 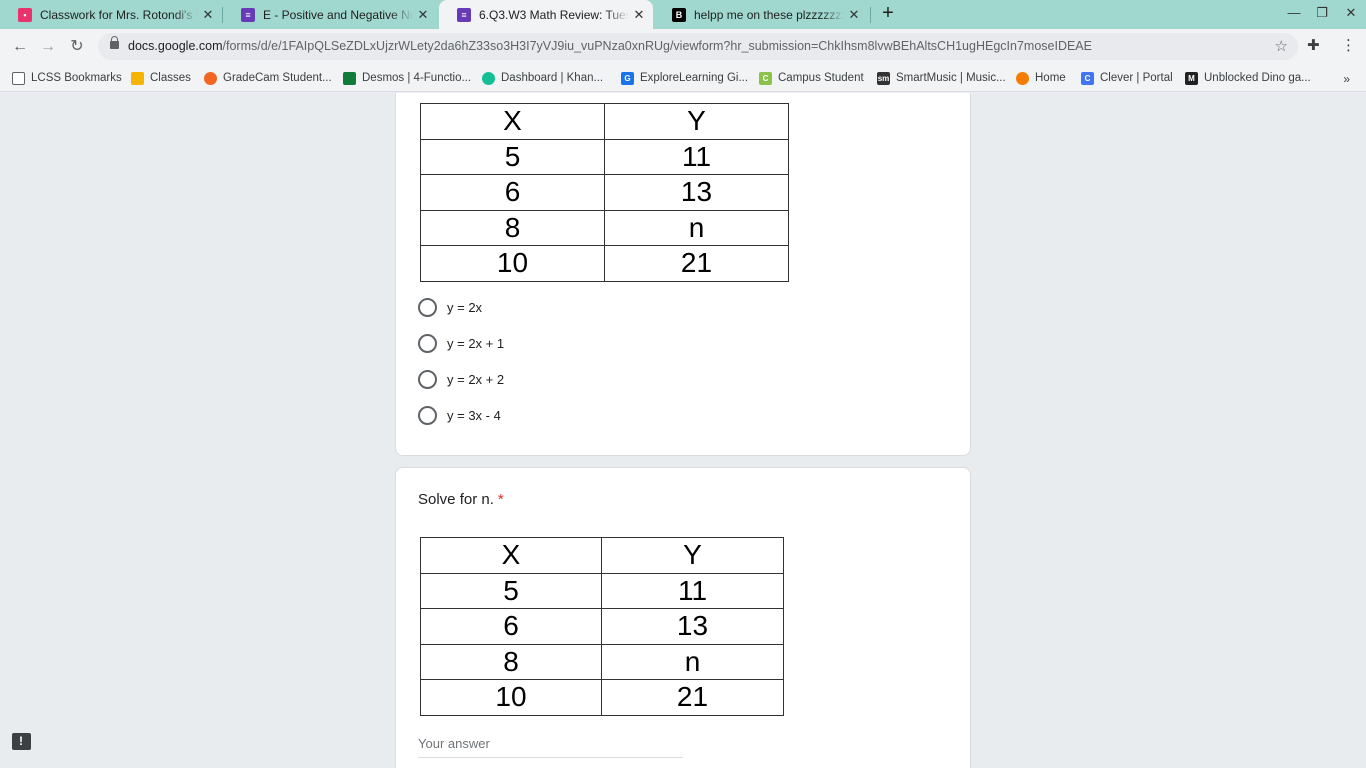 What do you see at coordinates (679, 14) in the screenshot?
I see `brainly-icon: B` at bounding box center [679, 14].